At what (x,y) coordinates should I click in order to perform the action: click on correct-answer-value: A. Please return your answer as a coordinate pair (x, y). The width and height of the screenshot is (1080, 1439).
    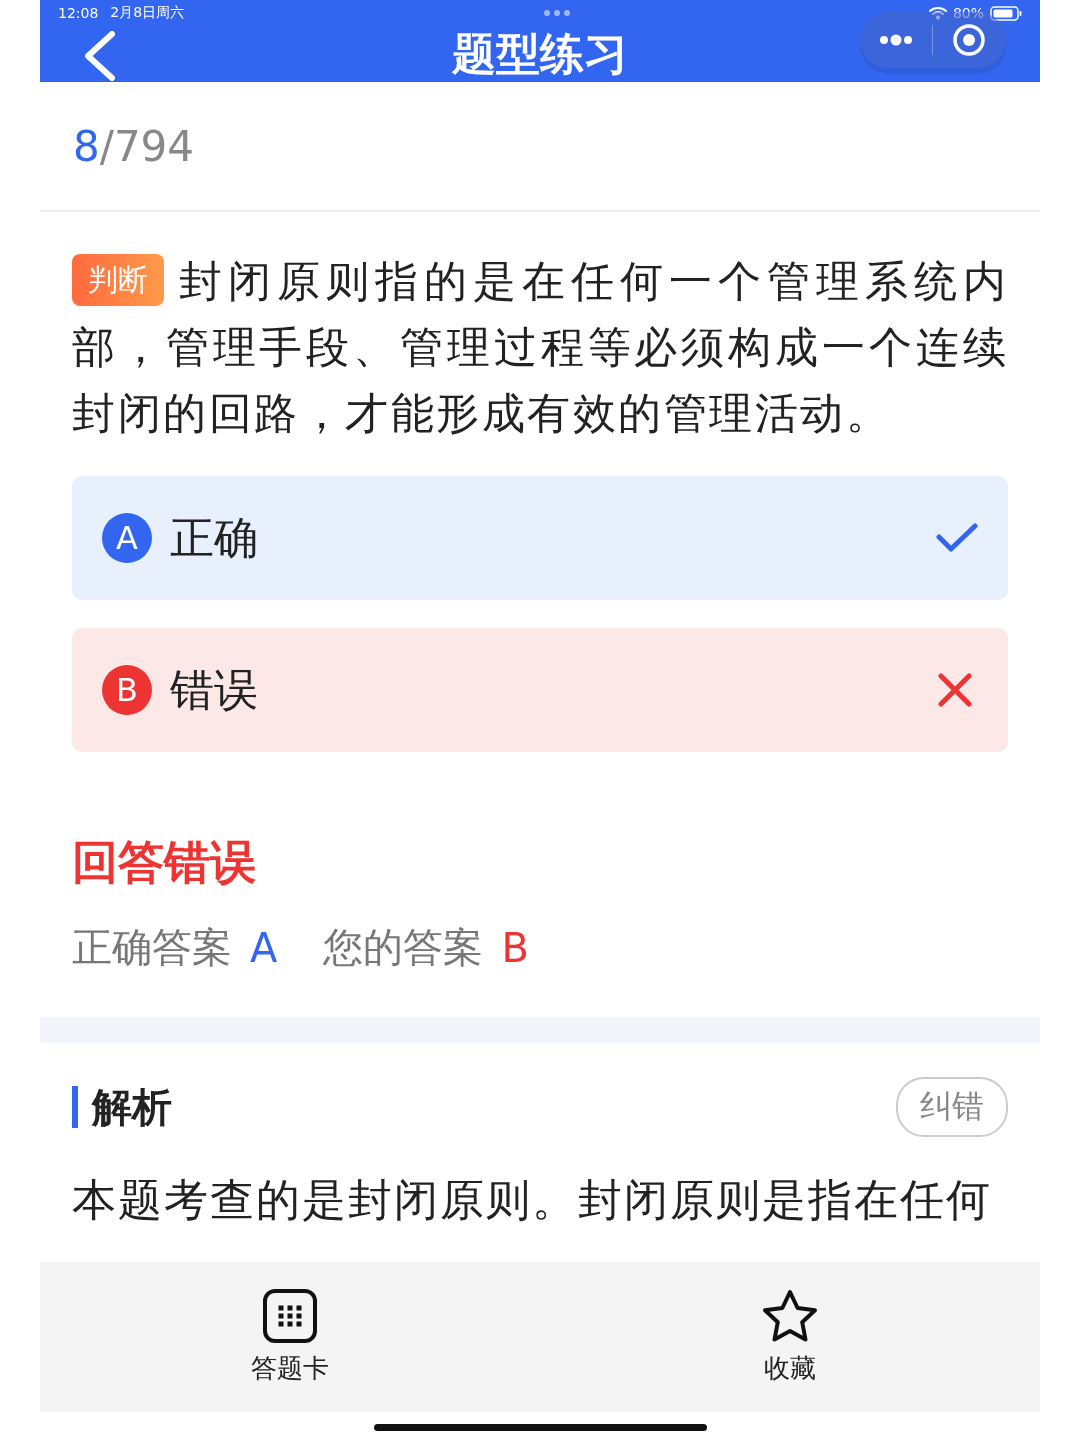
    Looking at the image, I should click on (264, 947).